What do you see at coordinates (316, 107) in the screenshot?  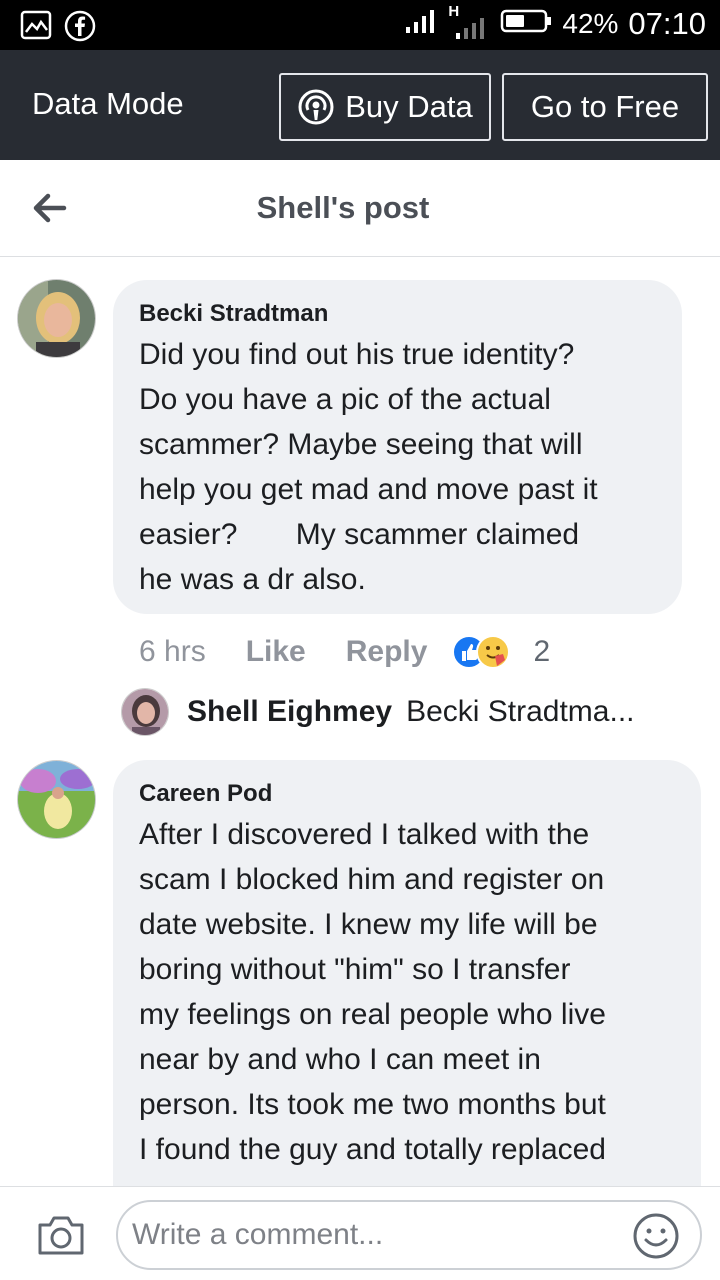 I see `podcast-icon` at bounding box center [316, 107].